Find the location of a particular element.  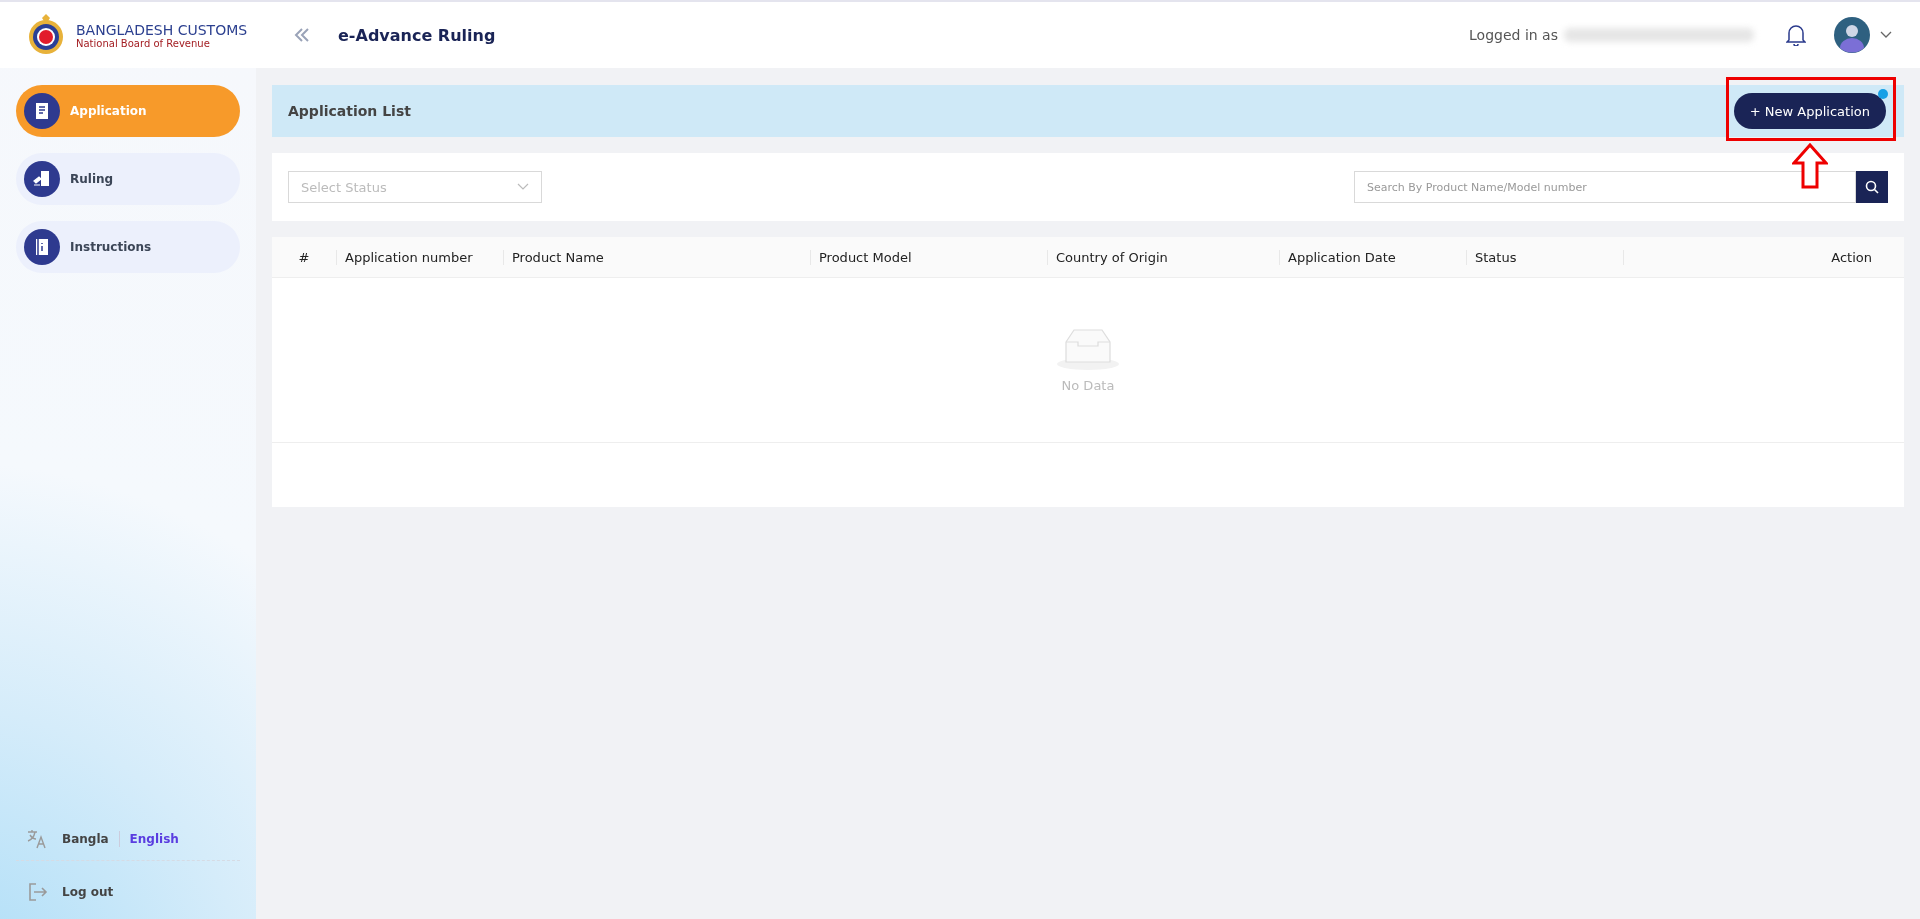

empty-state-text: No Data is located at coordinates (1088, 385).